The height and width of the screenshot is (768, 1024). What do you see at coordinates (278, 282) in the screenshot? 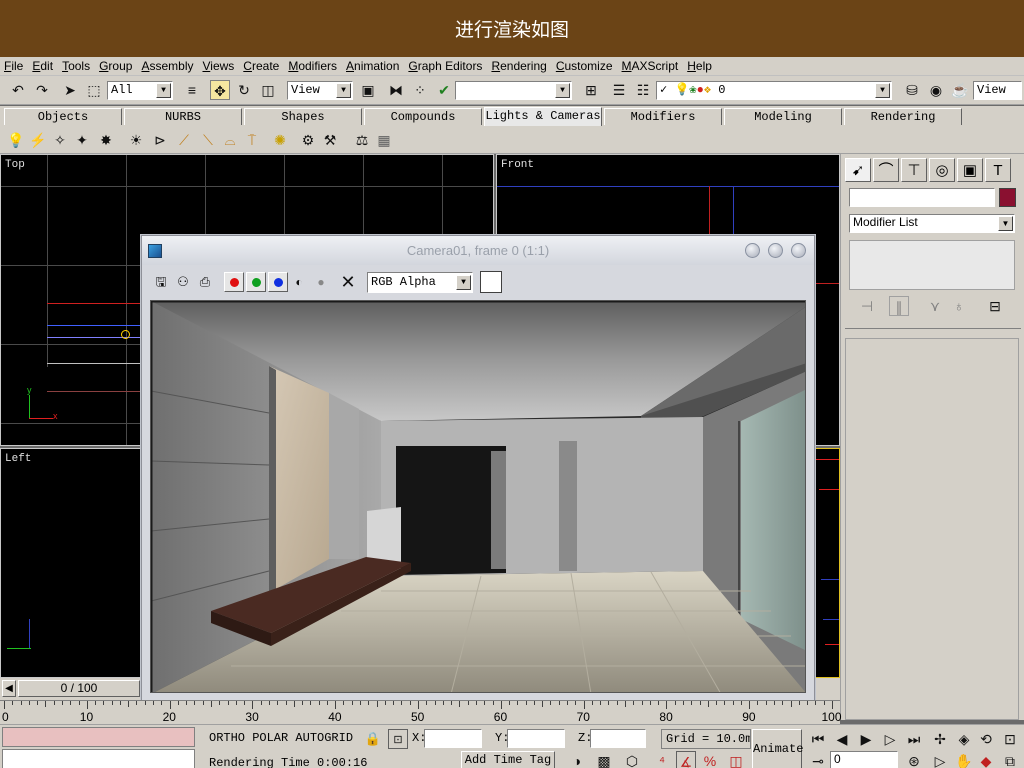
I see `blue-channel-button` at bounding box center [278, 282].